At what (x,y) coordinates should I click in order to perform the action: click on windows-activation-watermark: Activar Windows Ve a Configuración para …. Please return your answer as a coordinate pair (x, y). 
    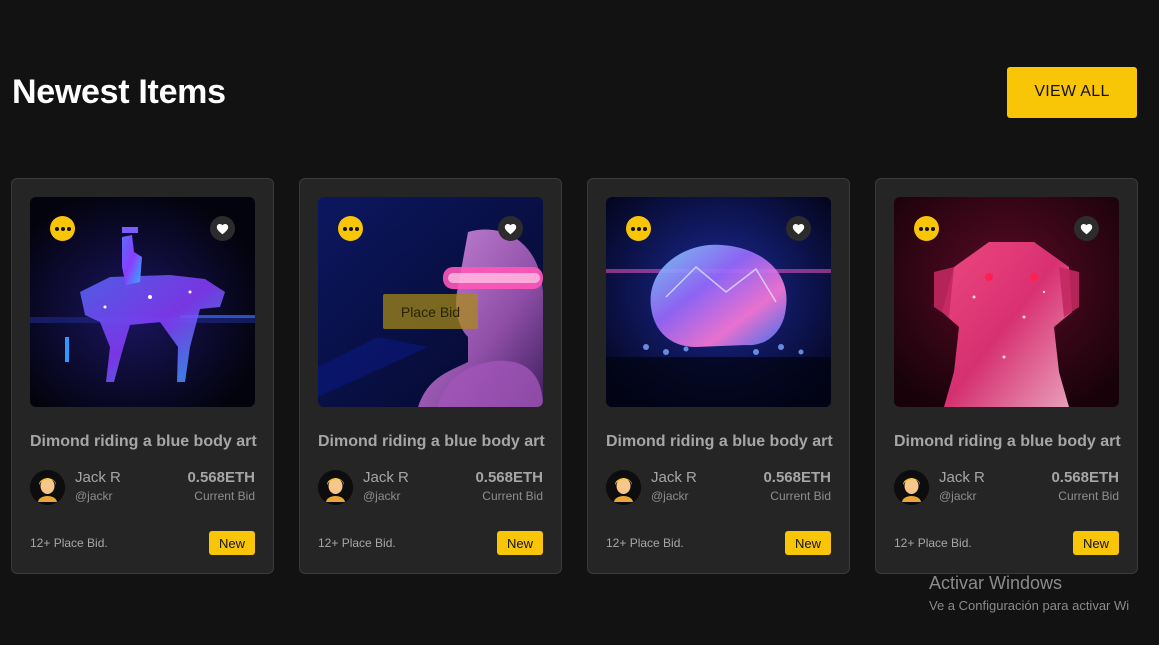
    Looking at the image, I should click on (1029, 594).